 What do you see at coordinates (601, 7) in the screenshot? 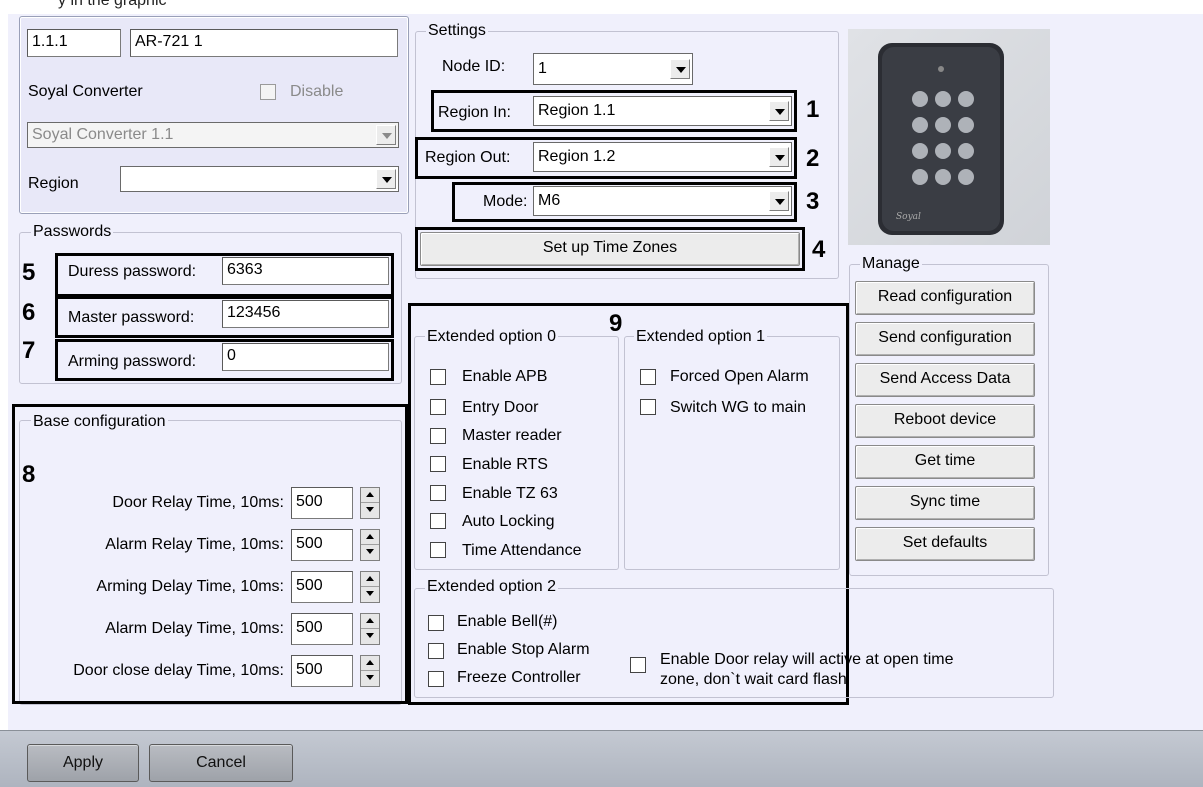
I see `top-caption-strip: y in the graphic` at bounding box center [601, 7].